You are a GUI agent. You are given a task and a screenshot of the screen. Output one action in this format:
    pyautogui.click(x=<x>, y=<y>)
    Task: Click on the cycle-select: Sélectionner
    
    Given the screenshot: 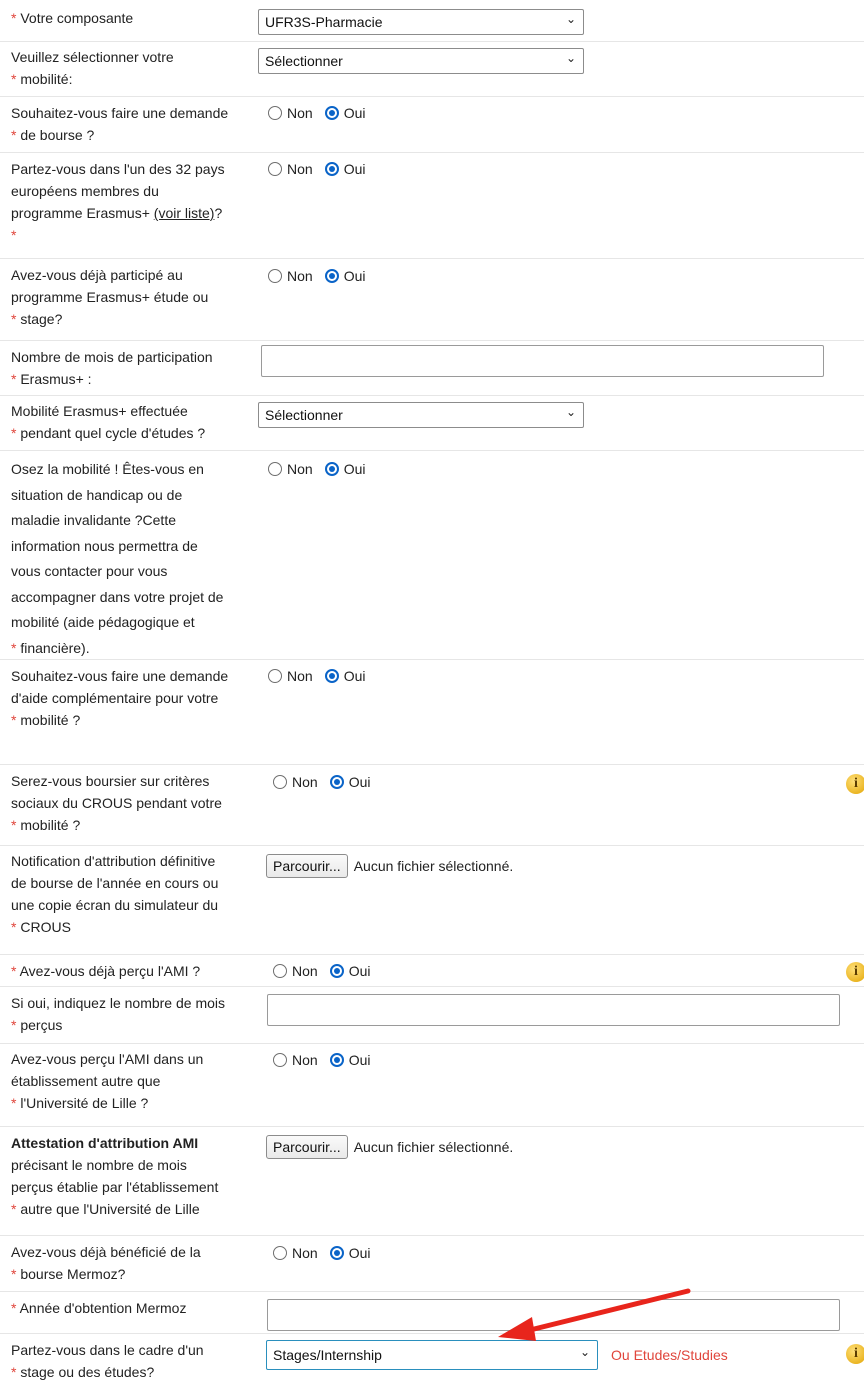 What is the action you would take?
    pyautogui.click(x=421, y=415)
    